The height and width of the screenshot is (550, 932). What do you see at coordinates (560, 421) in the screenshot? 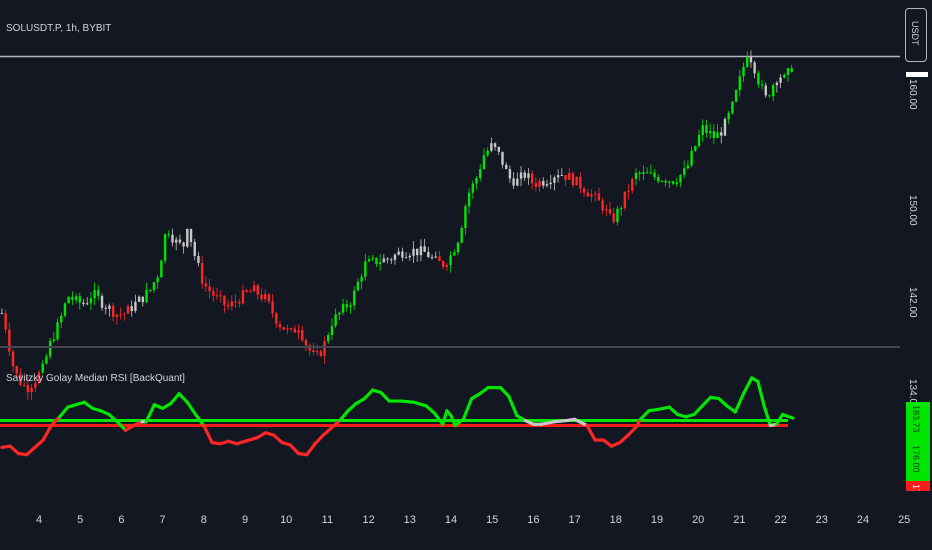
I see `rsi-segment` at bounding box center [560, 421].